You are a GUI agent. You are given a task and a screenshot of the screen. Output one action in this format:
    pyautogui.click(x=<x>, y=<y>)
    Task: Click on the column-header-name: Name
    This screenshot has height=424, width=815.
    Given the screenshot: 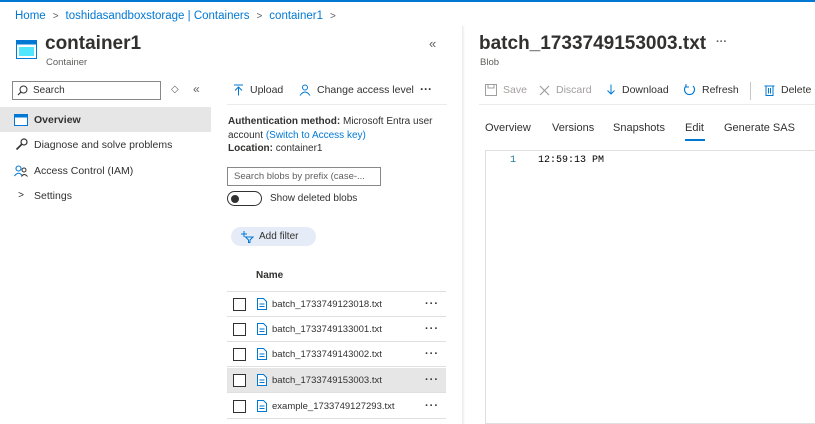 What is the action you would take?
    pyautogui.click(x=269, y=275)
    